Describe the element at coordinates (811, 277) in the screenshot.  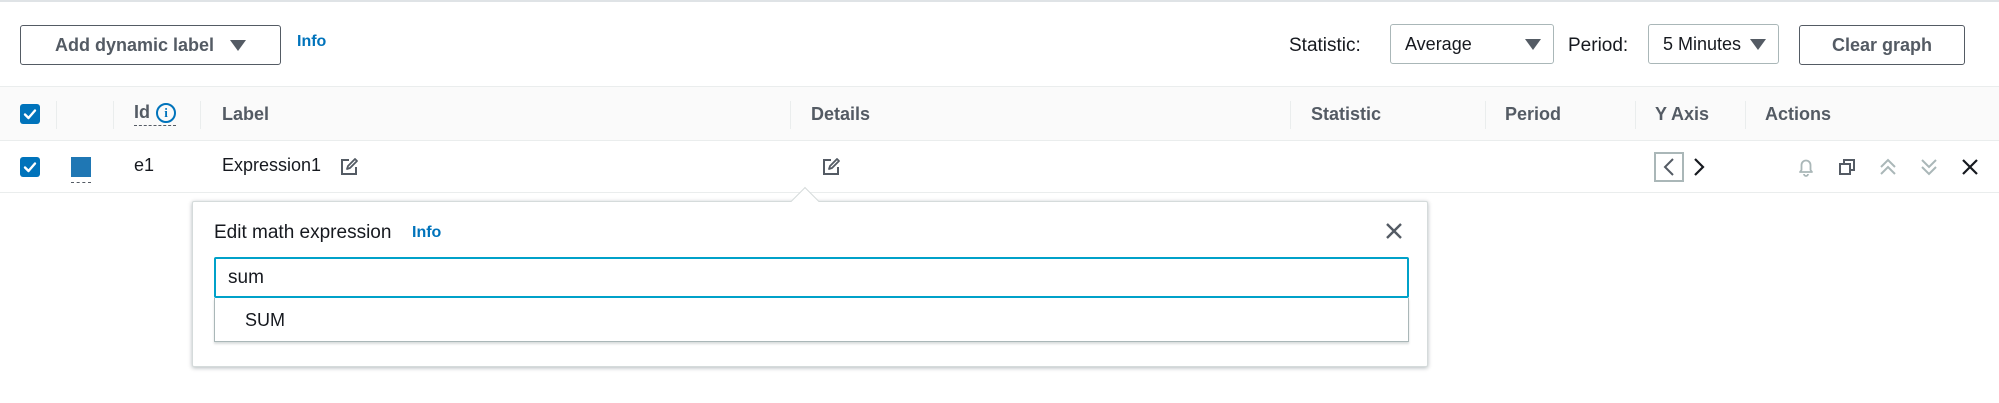
I see `math-expression-input` at that location.